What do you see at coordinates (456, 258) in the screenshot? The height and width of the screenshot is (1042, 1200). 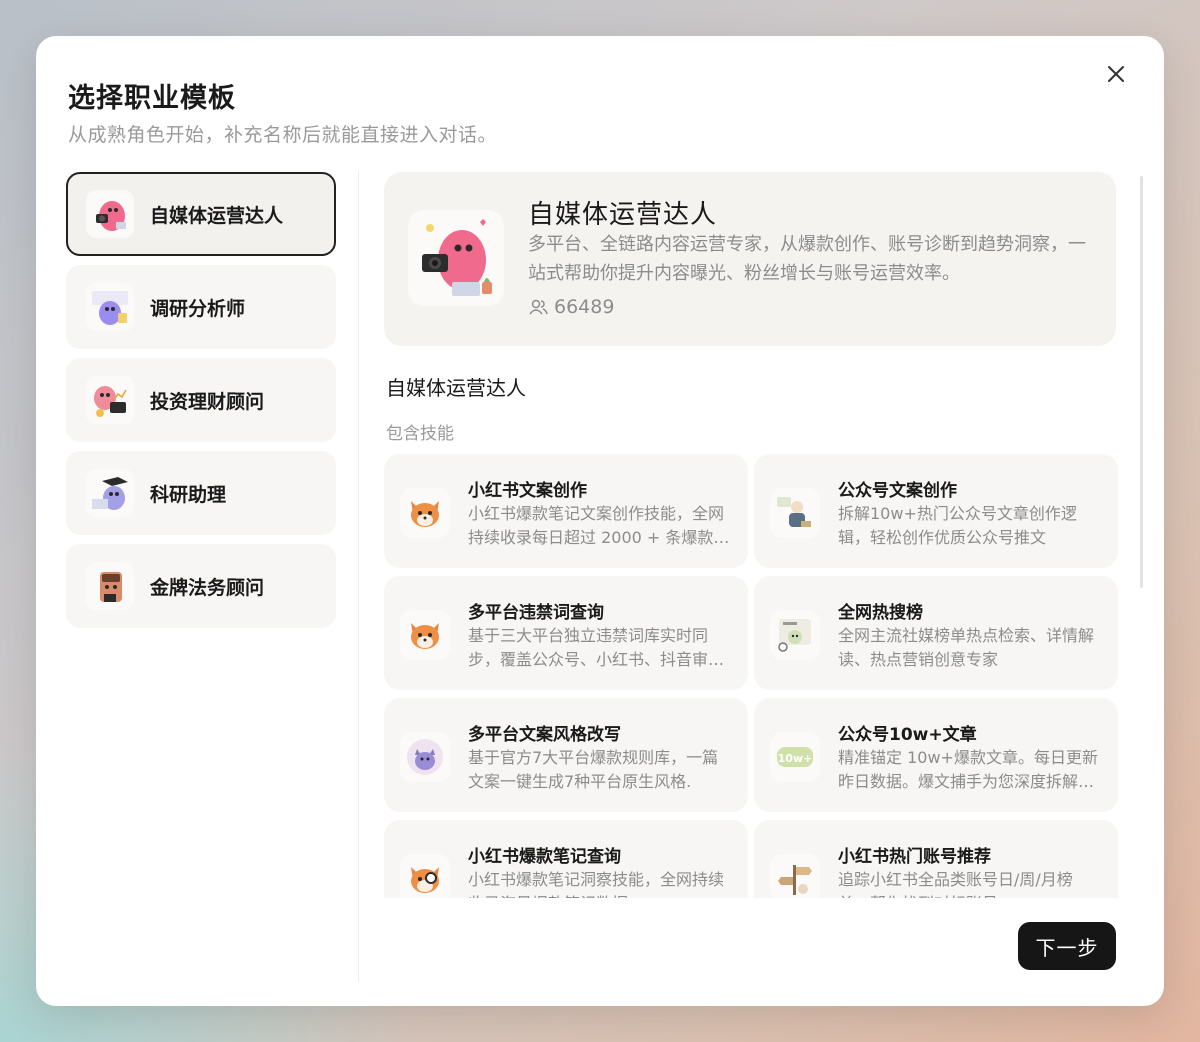 I see `media-operator-illustration-icon` at bounding box center [456, 258].